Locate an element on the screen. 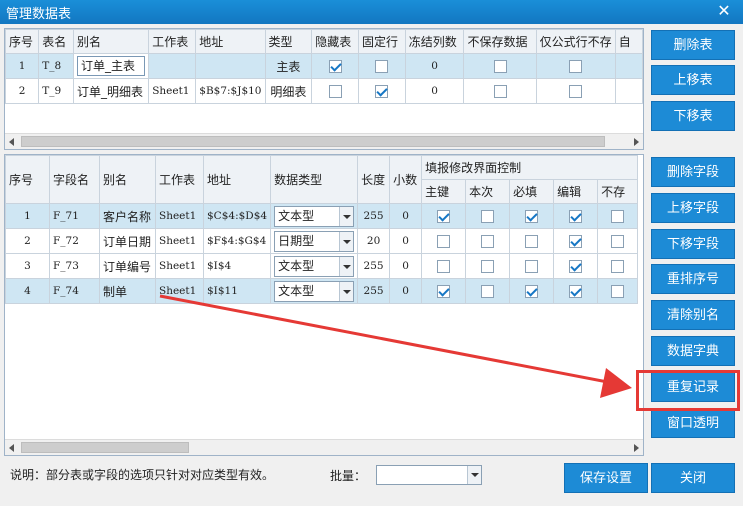  column-header: 不保存数据 is located at coordinates (500, 41).